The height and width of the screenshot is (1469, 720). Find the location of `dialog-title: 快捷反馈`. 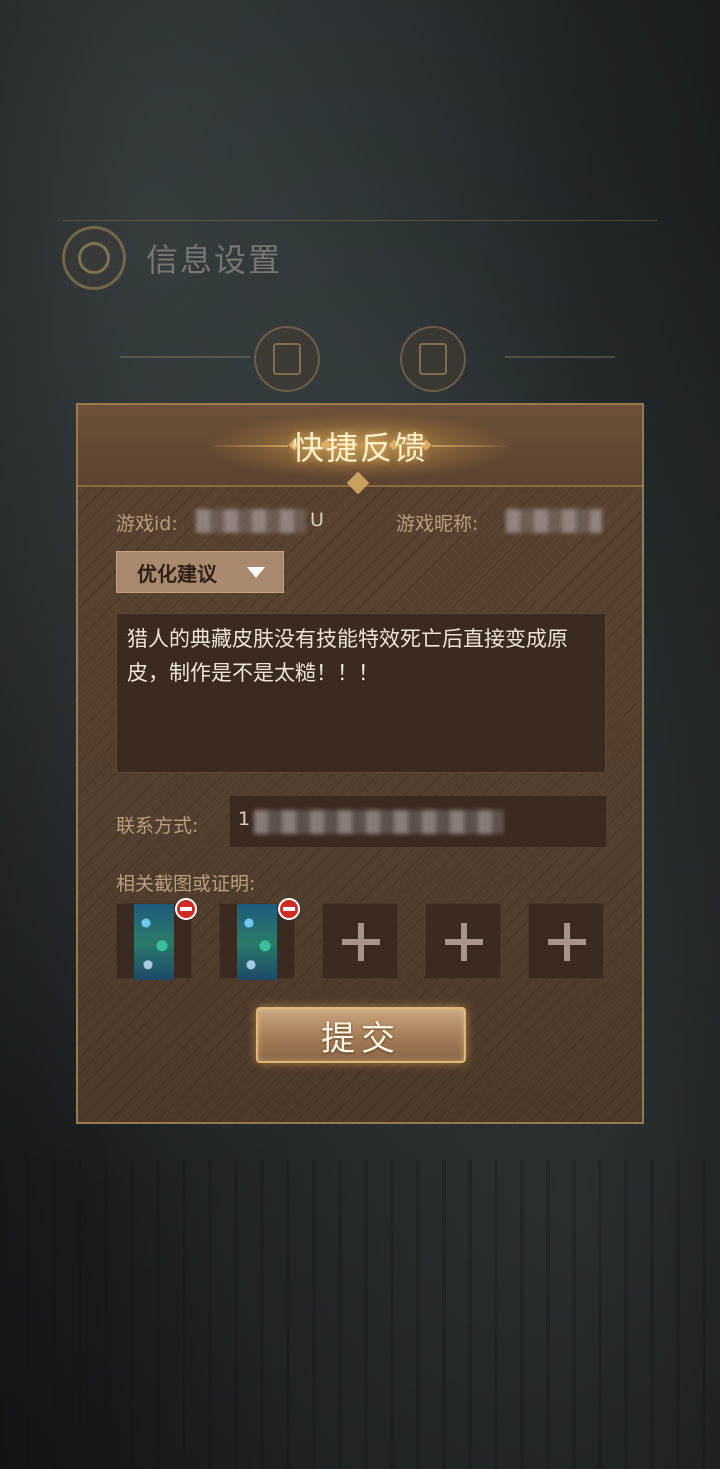

dialog-title: 快捷反馈 is located at coordinates (359, 448).